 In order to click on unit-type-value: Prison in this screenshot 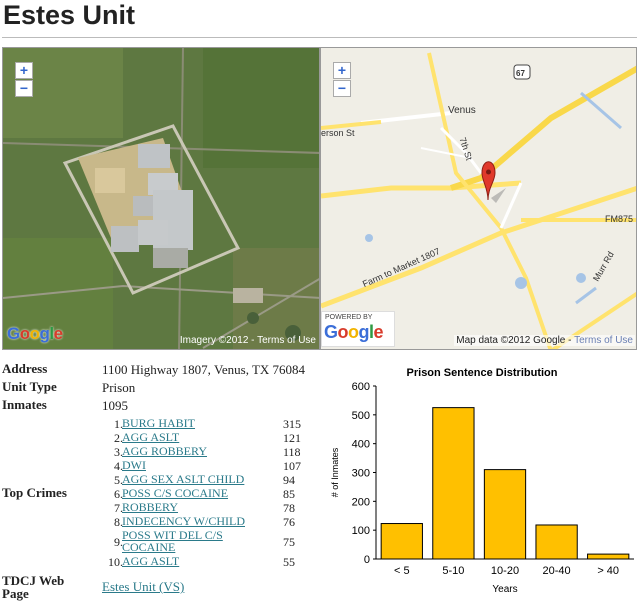, I will do `click(119, 387)`.